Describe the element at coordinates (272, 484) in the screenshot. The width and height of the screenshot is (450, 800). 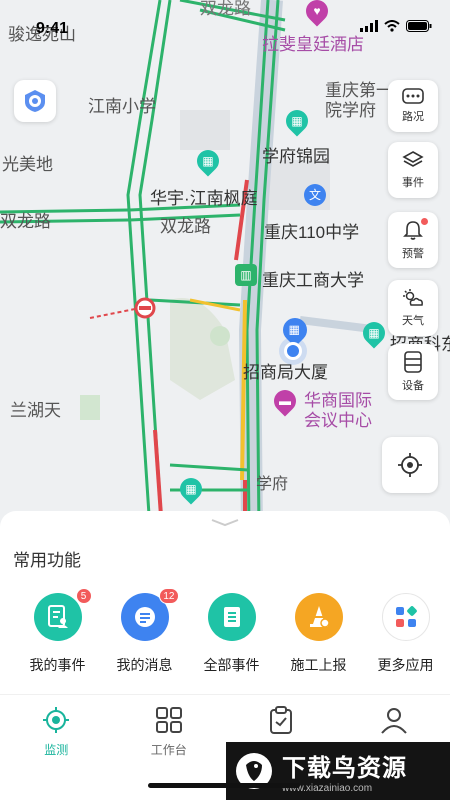
I see `map-label: 学府` at that location.